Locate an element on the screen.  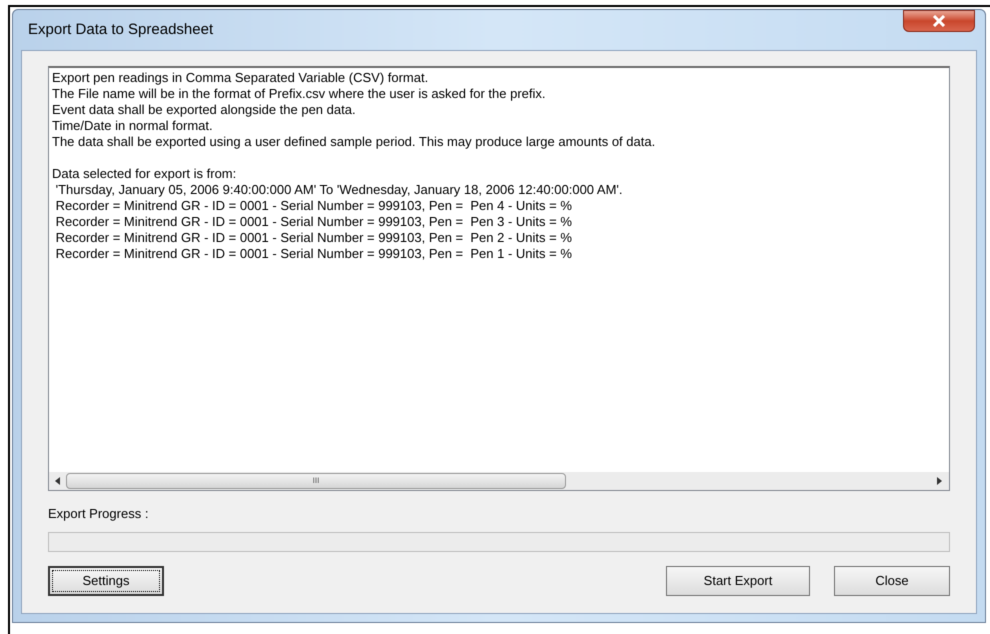
close-window-button is located at coordinates (939, 21).